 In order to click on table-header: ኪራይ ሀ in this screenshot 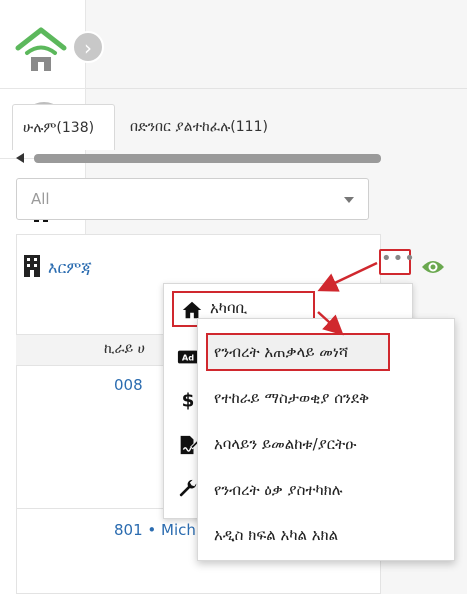, I will do `click(91, 350)`.